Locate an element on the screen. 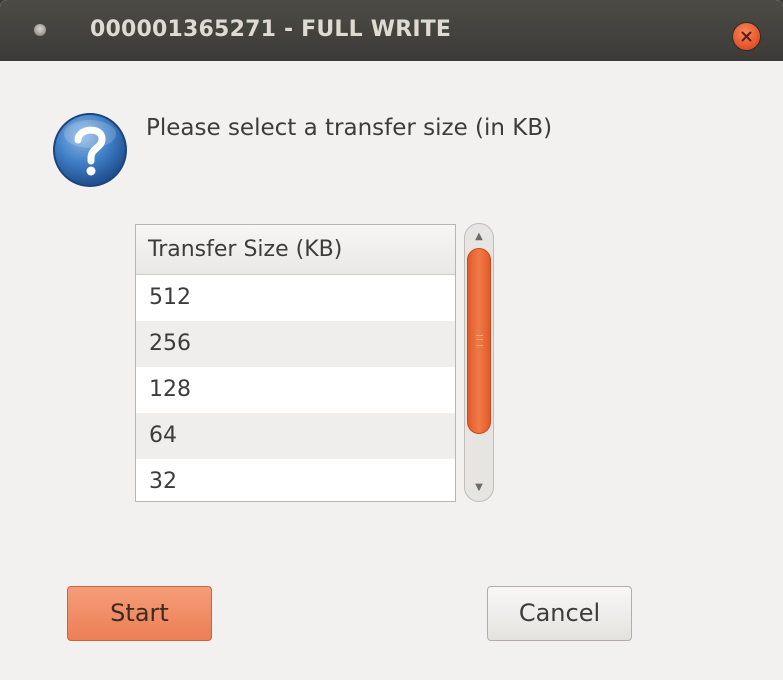 The width and height of the screenshot is (783, 680). list-item: 32 is located at coordinates (295, 480).